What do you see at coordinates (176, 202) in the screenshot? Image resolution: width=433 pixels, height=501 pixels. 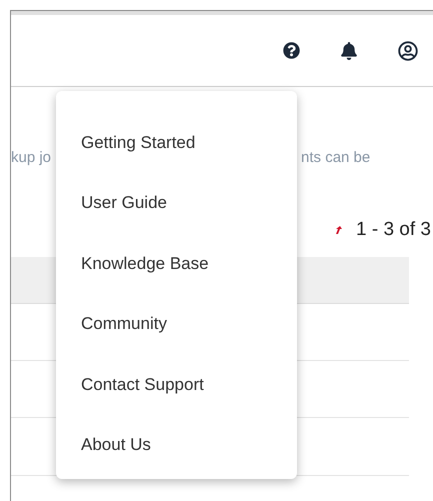 I see `menu-item: User Guide` at bounding box center [176, 202].